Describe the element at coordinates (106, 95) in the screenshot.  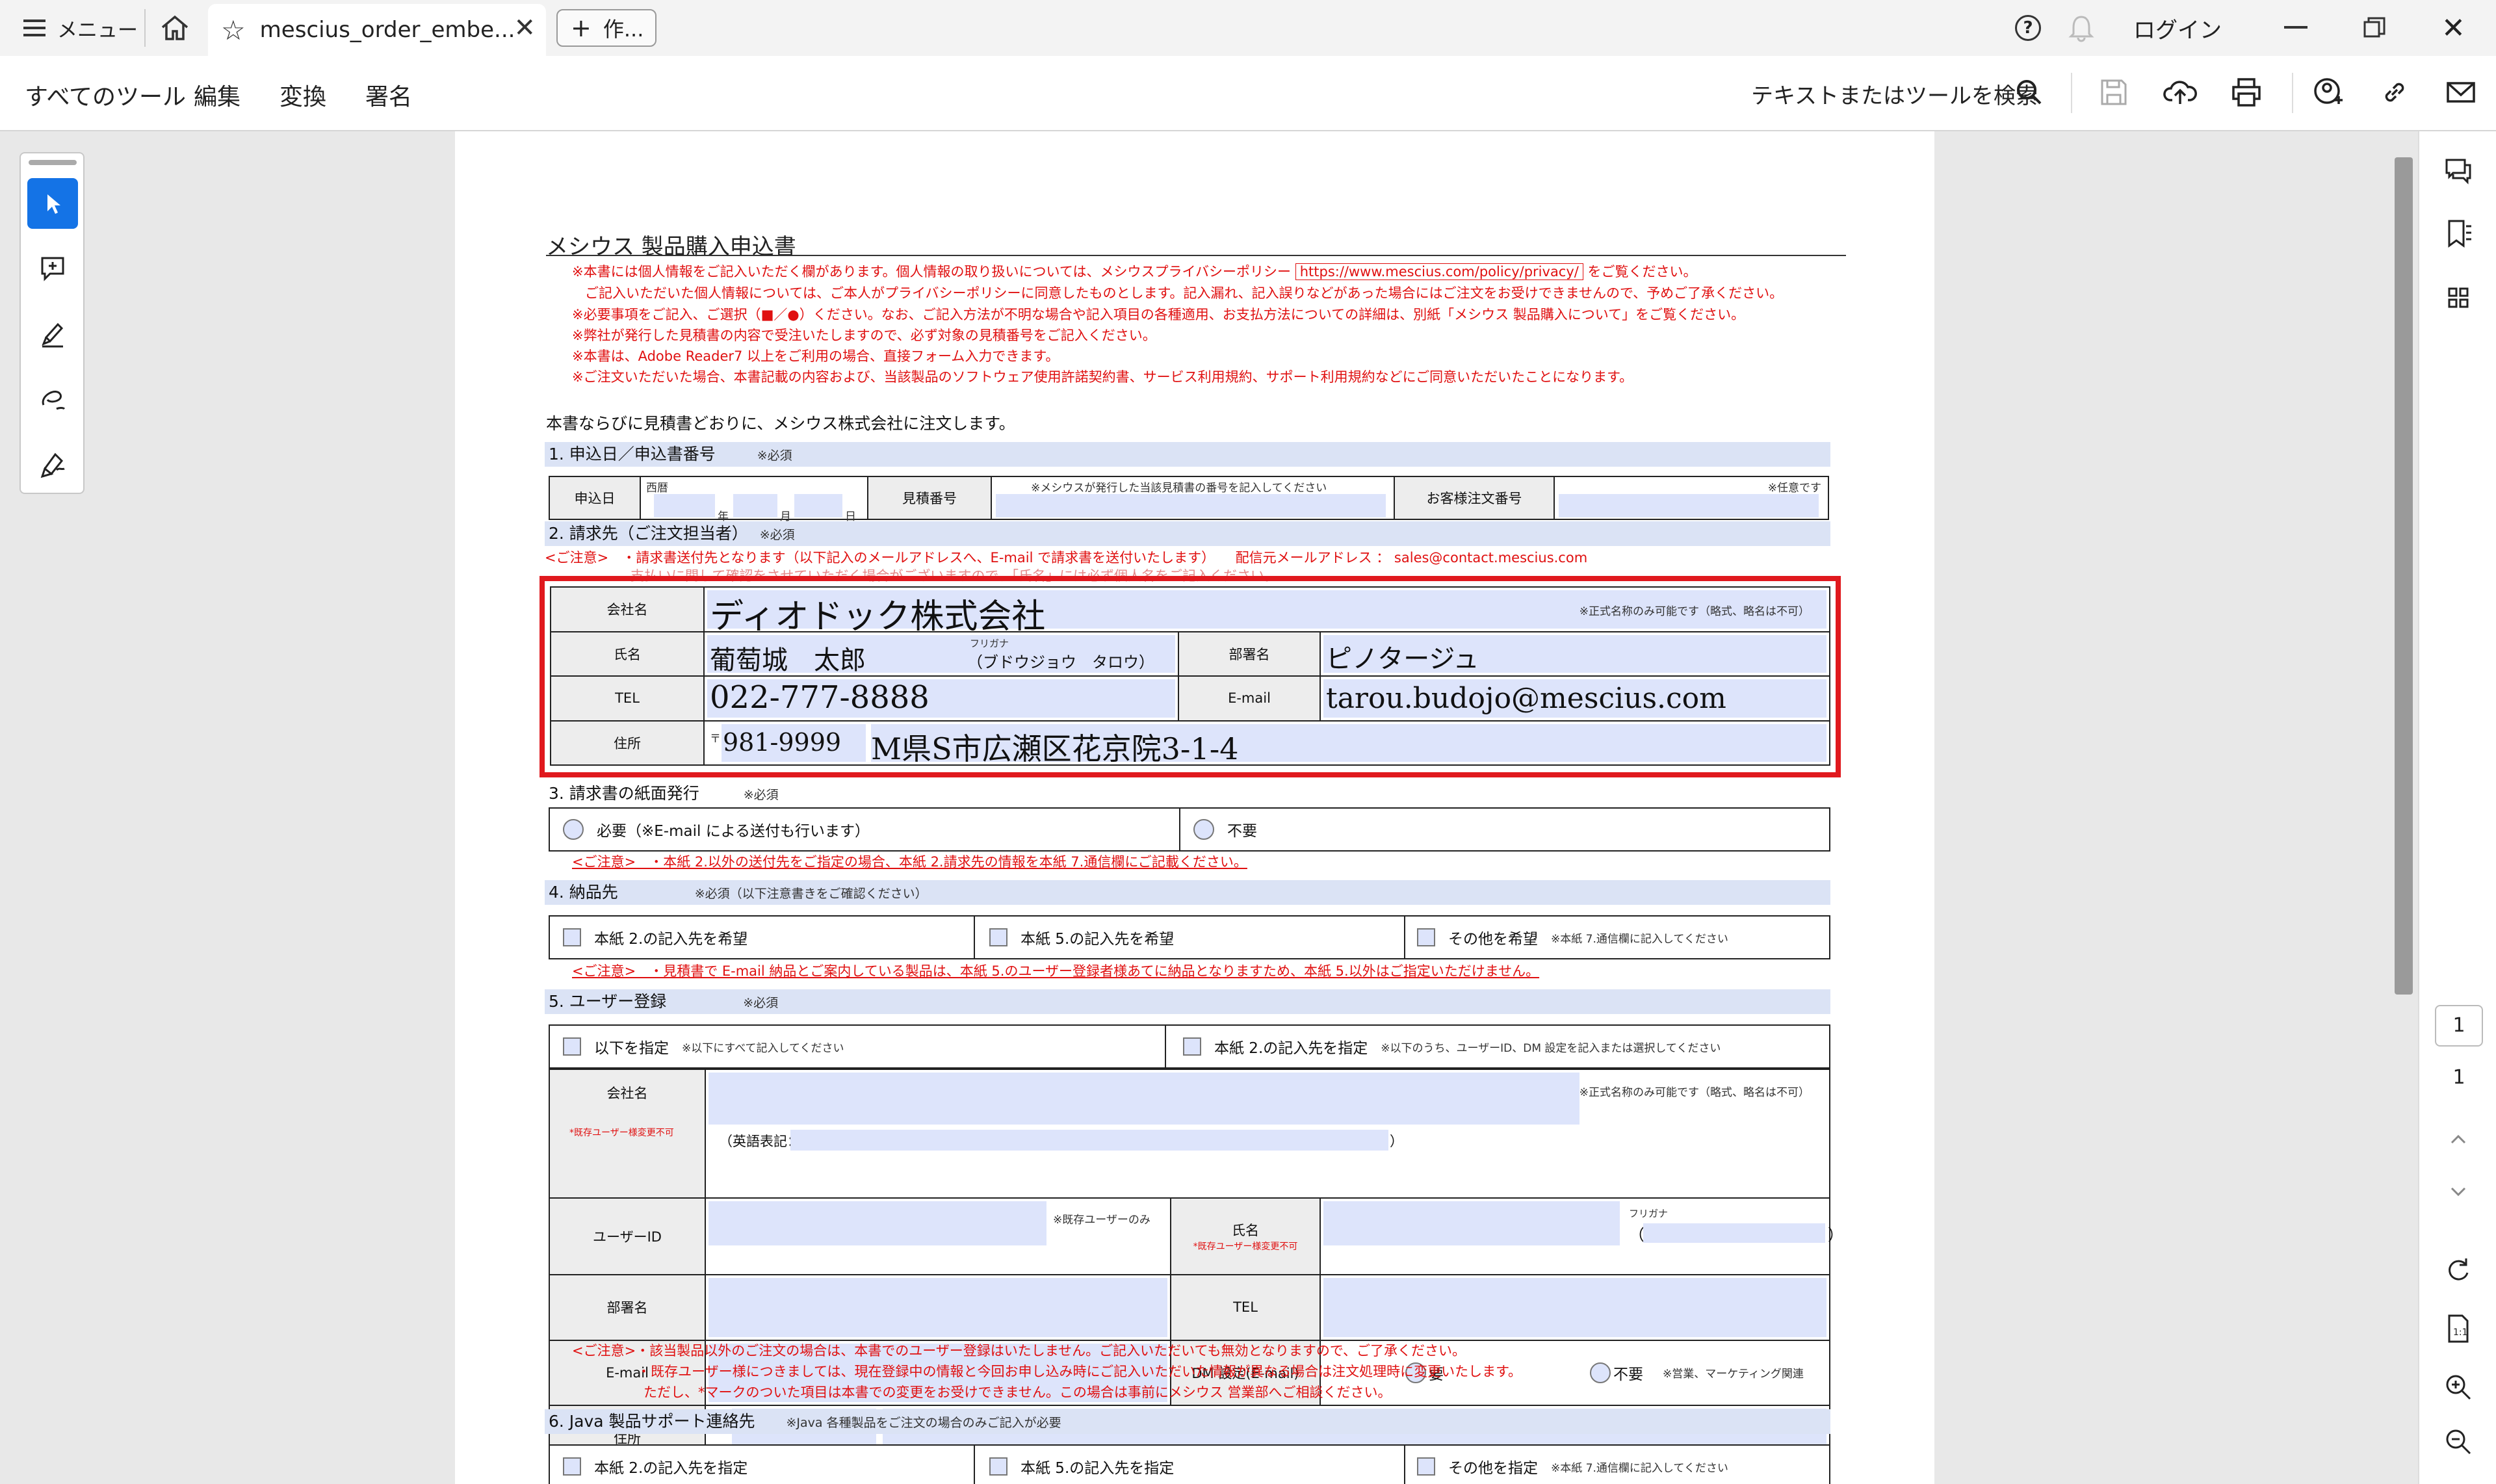
I see `menu-all-tools: すべてのツール` at that location.